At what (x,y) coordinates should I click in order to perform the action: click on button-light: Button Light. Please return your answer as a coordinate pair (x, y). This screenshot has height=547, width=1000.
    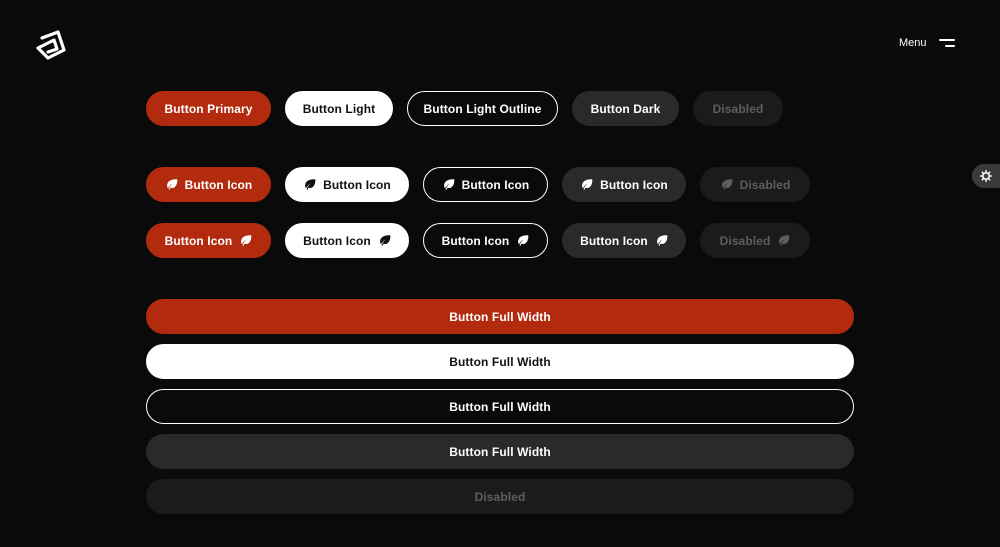
    Looking at the image, I should click on (339, 108).